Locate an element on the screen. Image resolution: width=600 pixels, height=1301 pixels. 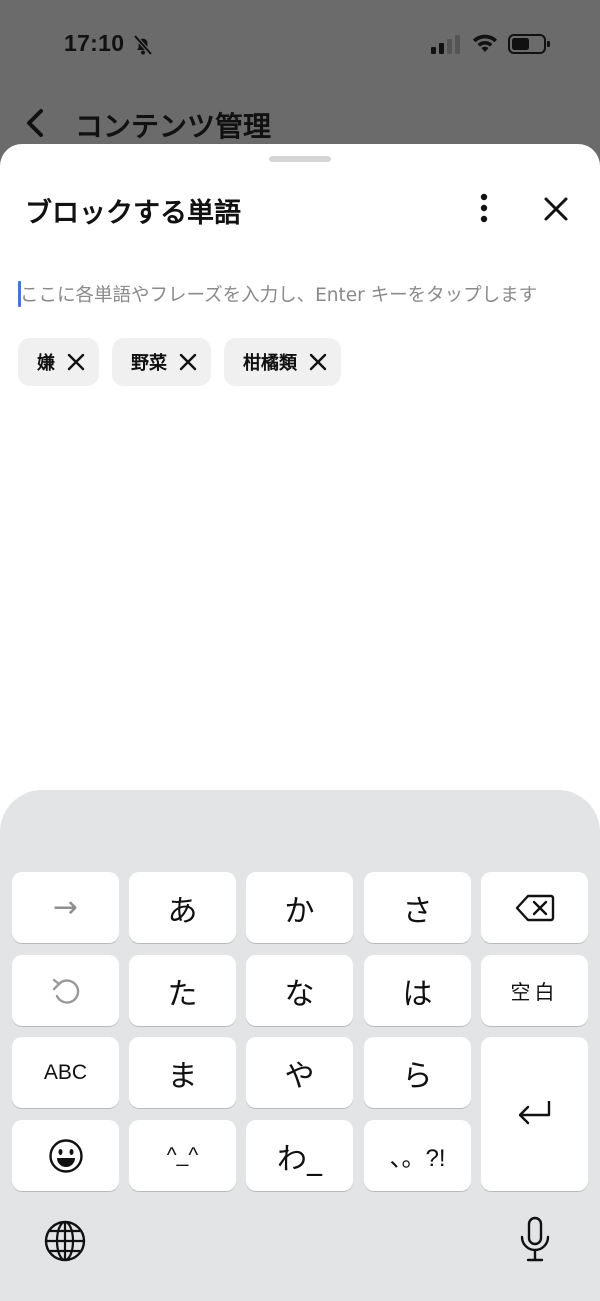
word-input-container is located at coordinates (302, 295).